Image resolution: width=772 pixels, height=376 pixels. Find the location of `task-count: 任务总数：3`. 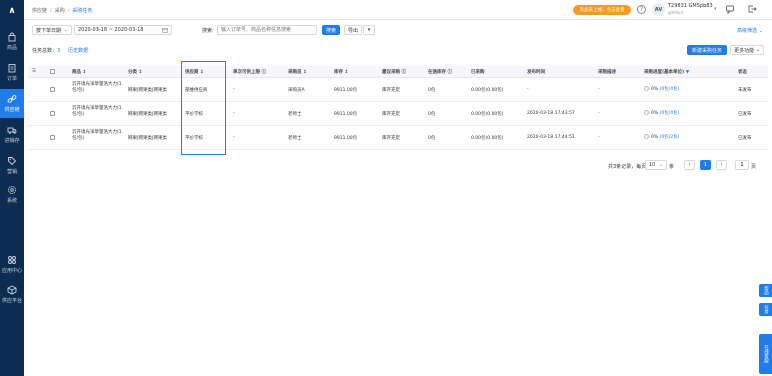

task-count: 任务总数：3 is located at coordinates (46, 50).